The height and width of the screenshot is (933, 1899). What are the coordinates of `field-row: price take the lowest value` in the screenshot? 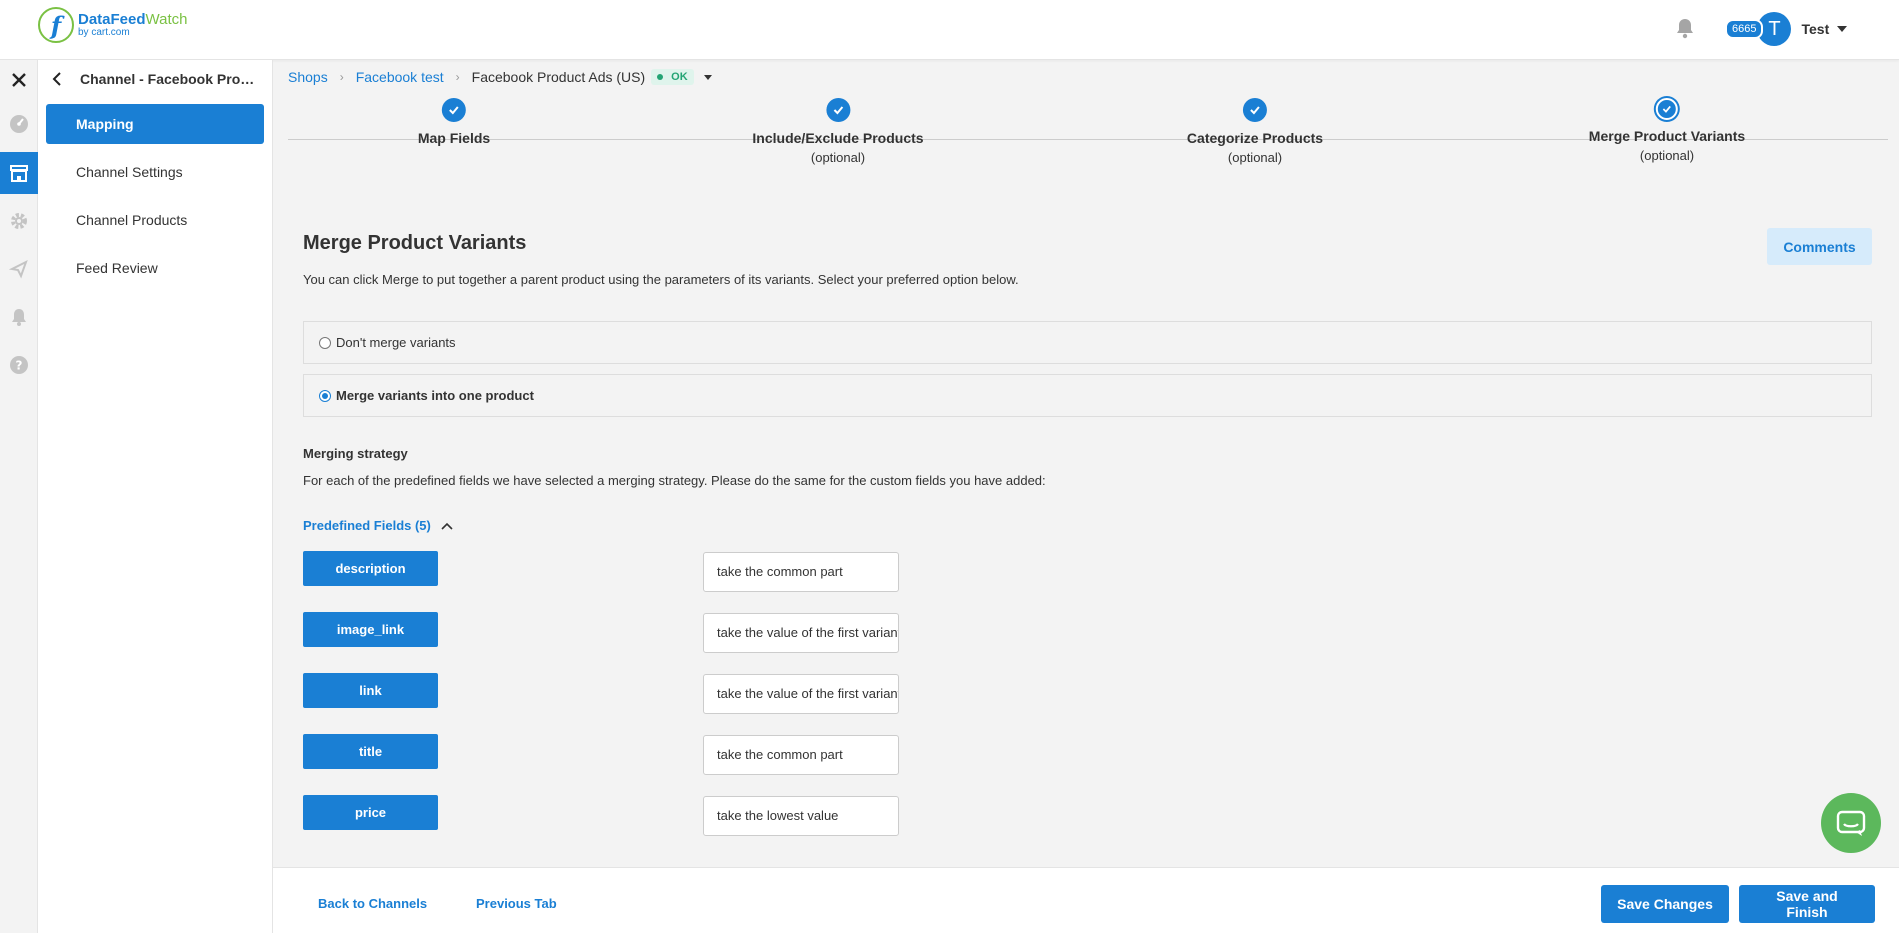 It's located at (603, 815).